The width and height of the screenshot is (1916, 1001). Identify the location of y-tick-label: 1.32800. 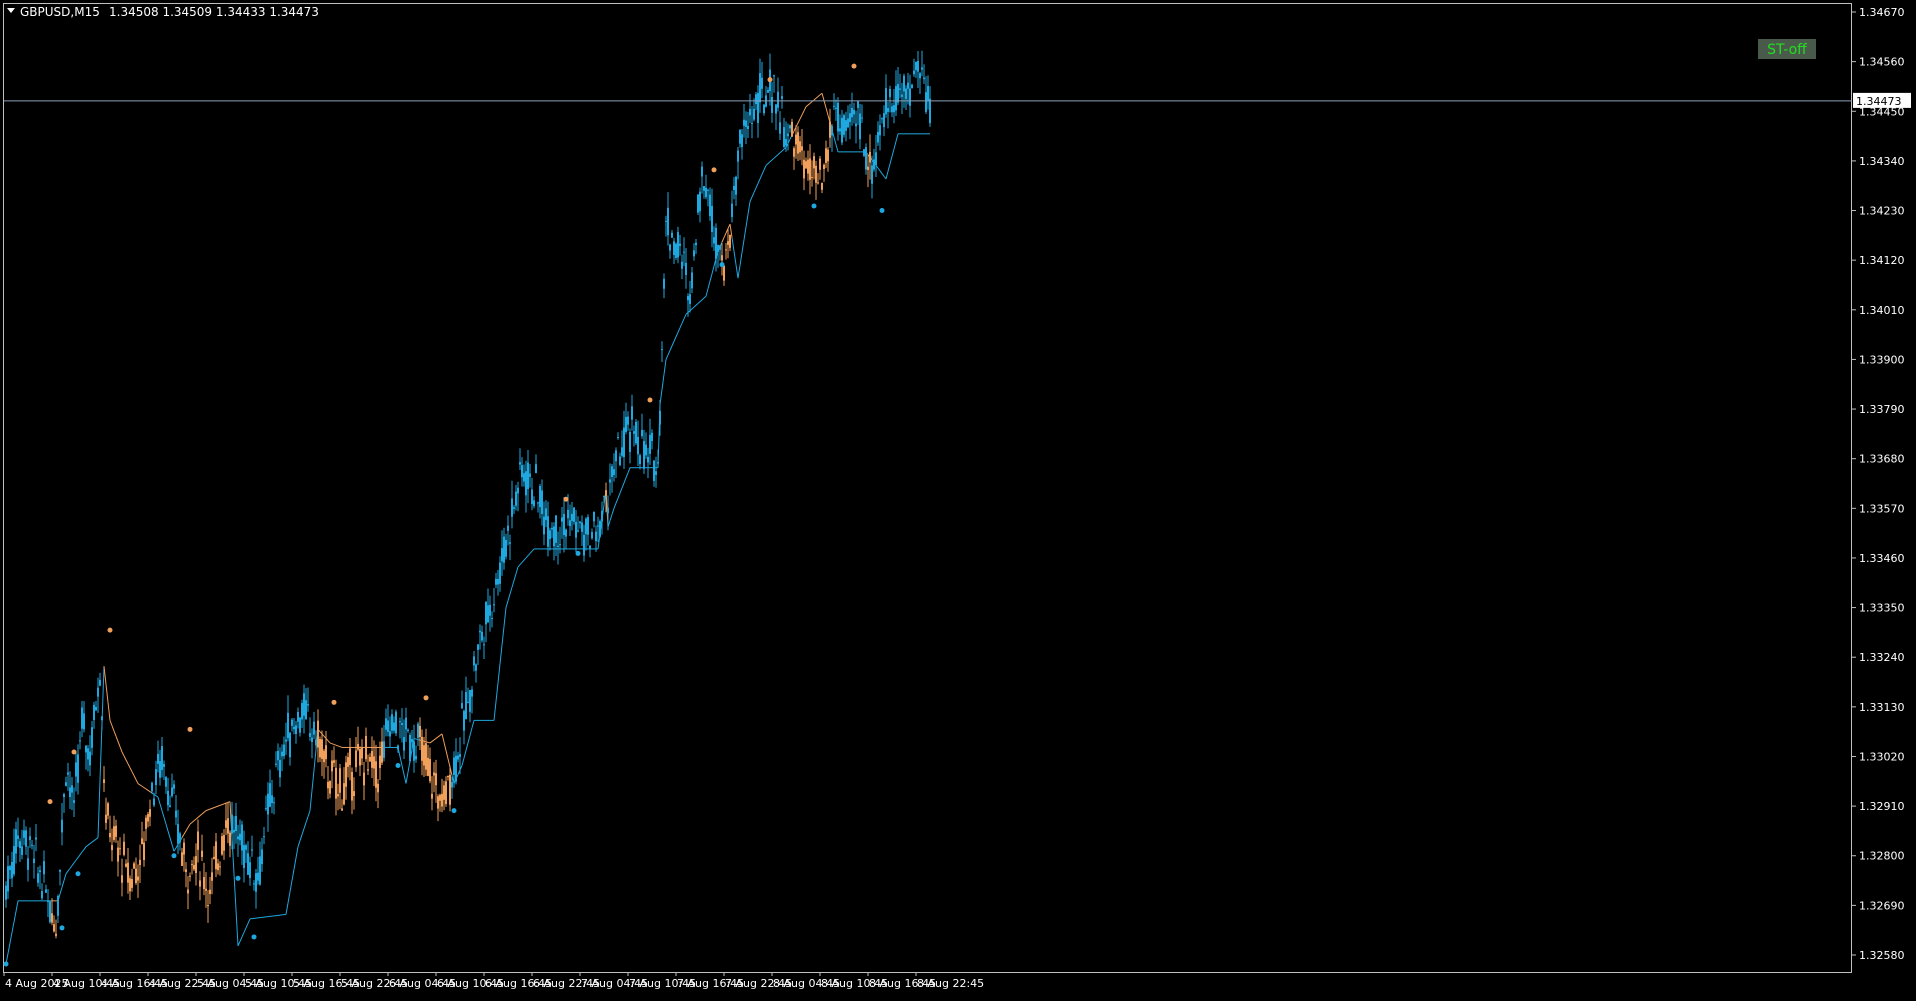
(1882, 856).